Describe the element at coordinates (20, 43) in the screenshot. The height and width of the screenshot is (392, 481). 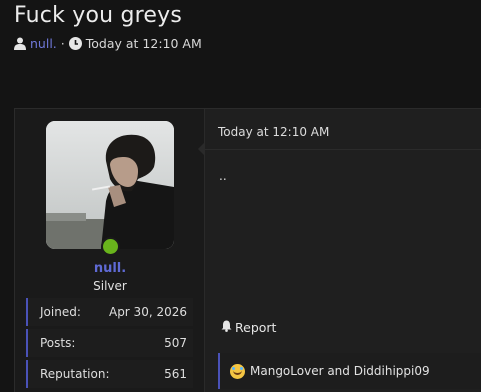
I see `user-icon` at that location.